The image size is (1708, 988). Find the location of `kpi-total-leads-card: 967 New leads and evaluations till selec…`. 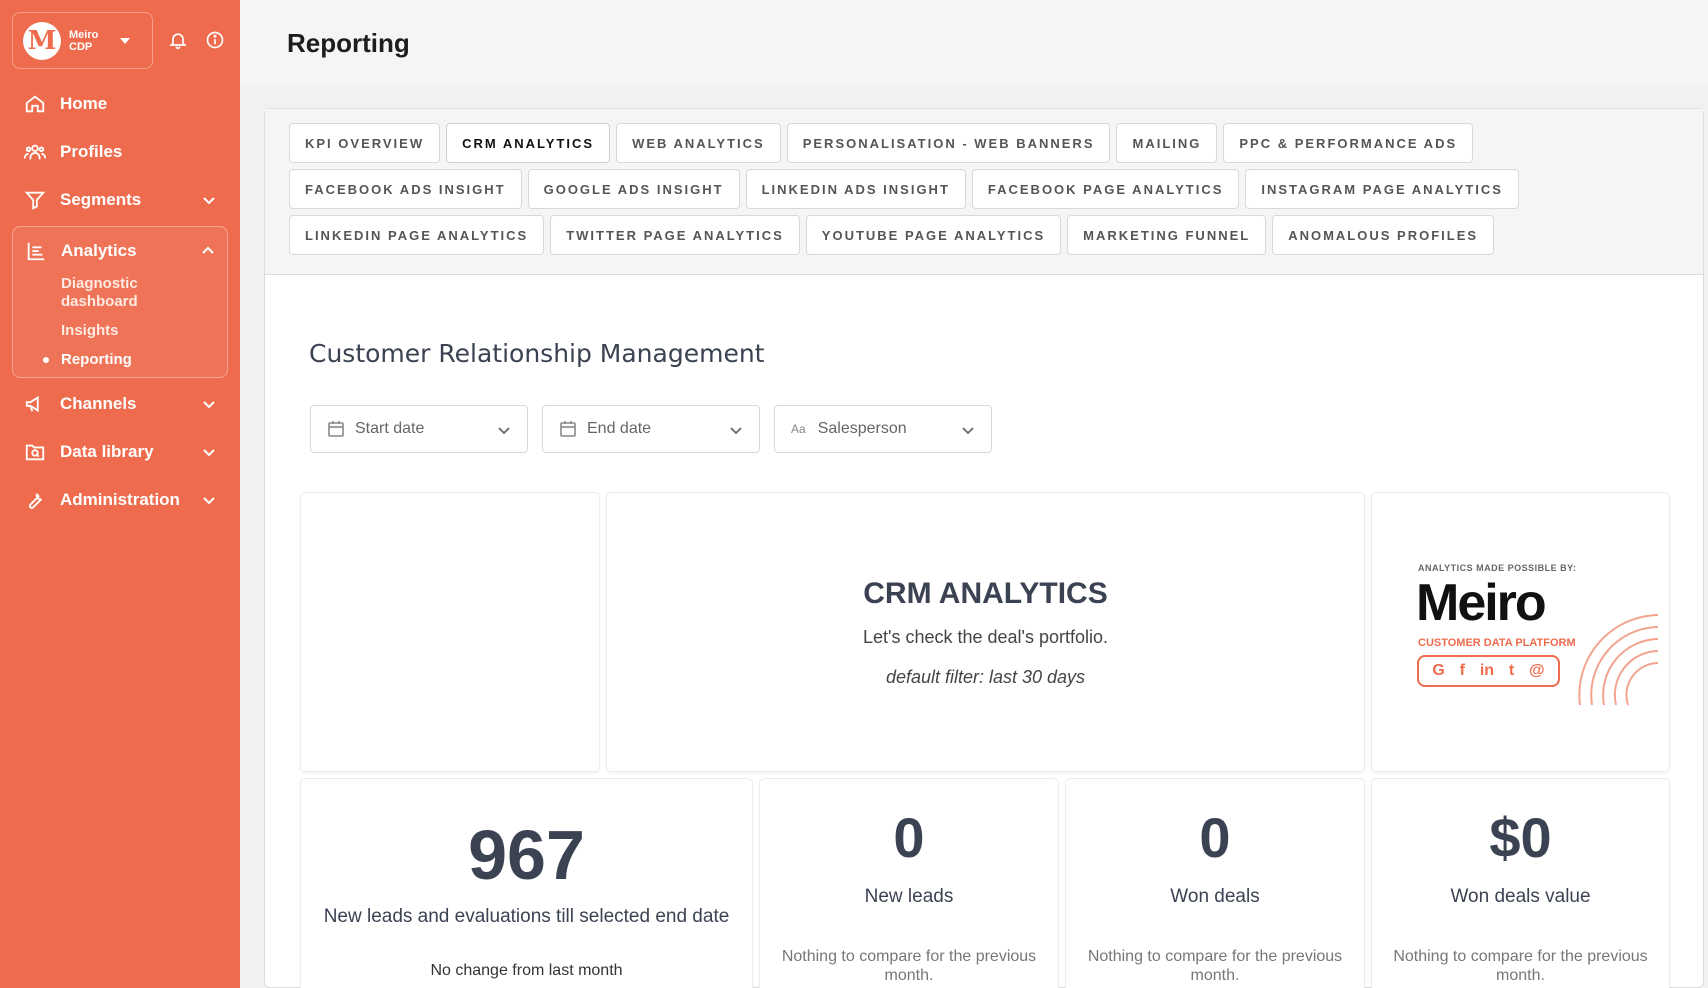

kpi-total-leads-card: 967 New leads and evaluations till selec… is located at coordinates (526, 883).